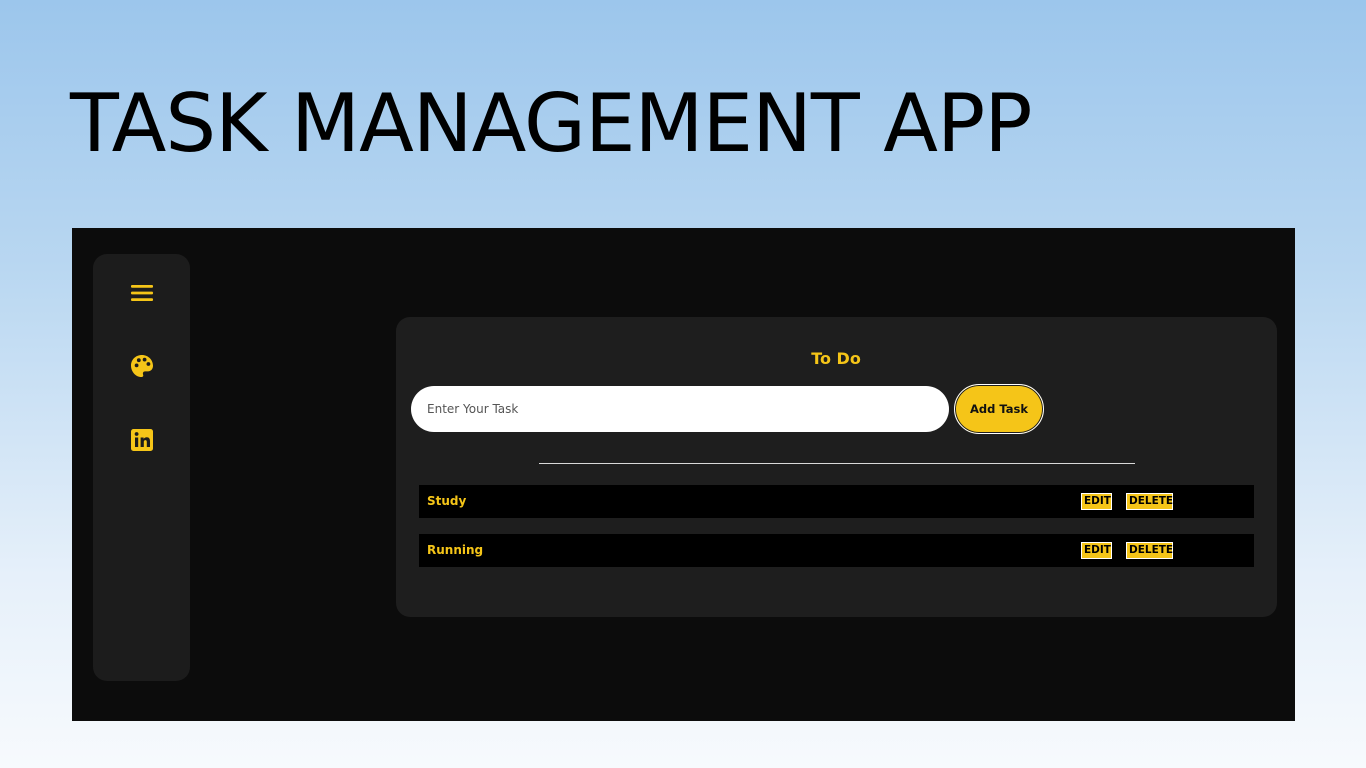  Describe the element at coordinates (141, 467) in the screenshot. I see `sidebar` at that location.